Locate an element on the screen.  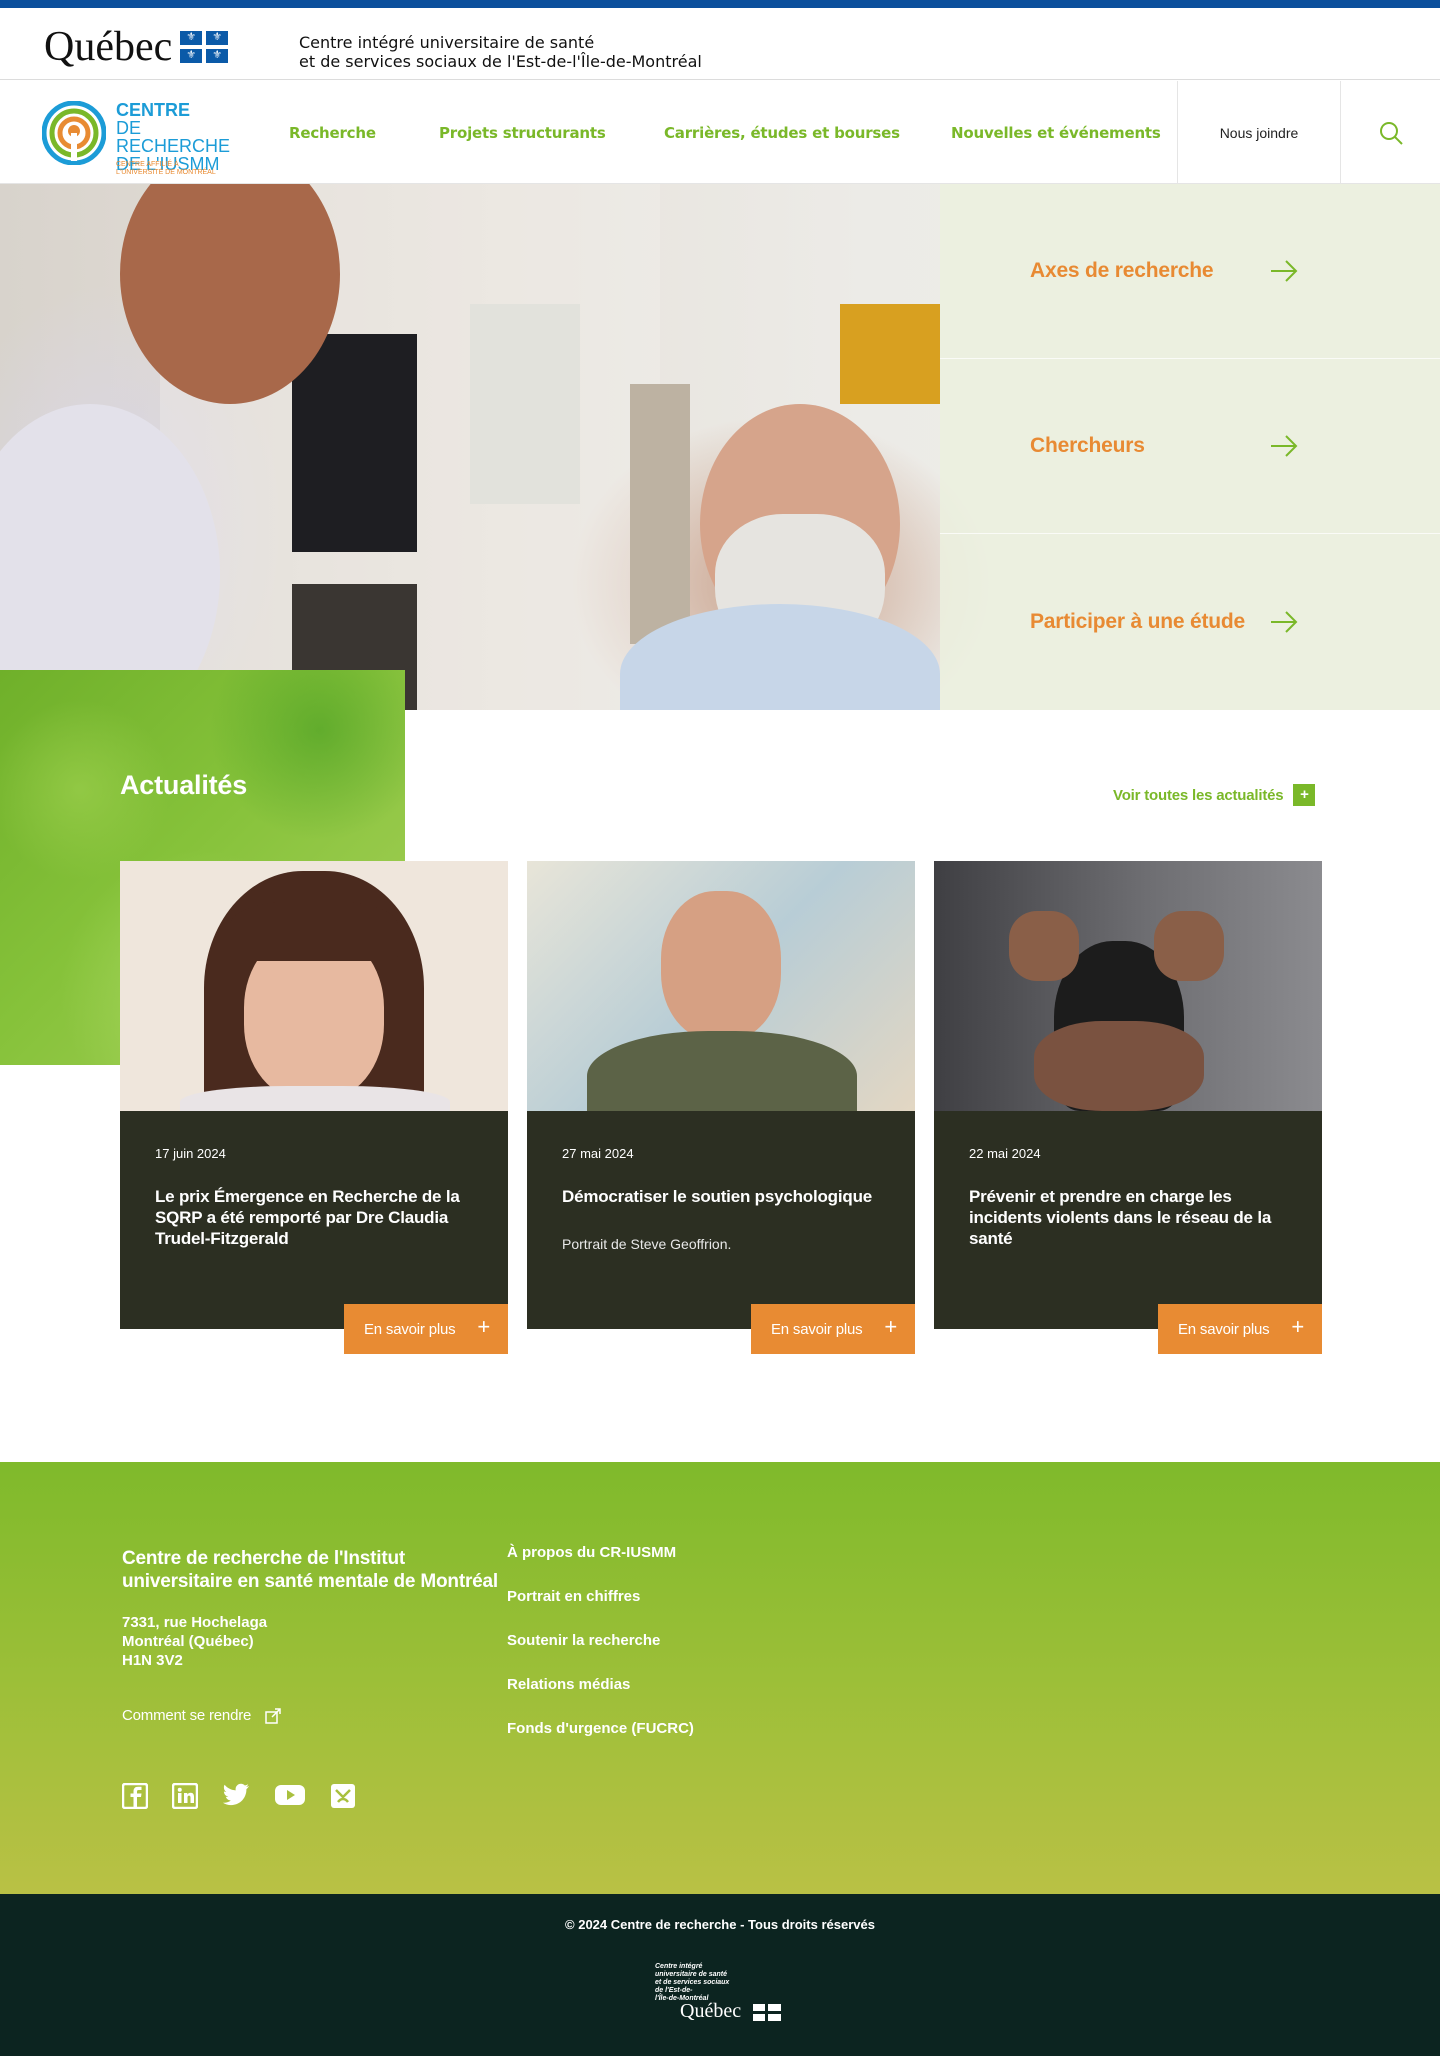
nav-search-button is located at coordinates (1390, 132).